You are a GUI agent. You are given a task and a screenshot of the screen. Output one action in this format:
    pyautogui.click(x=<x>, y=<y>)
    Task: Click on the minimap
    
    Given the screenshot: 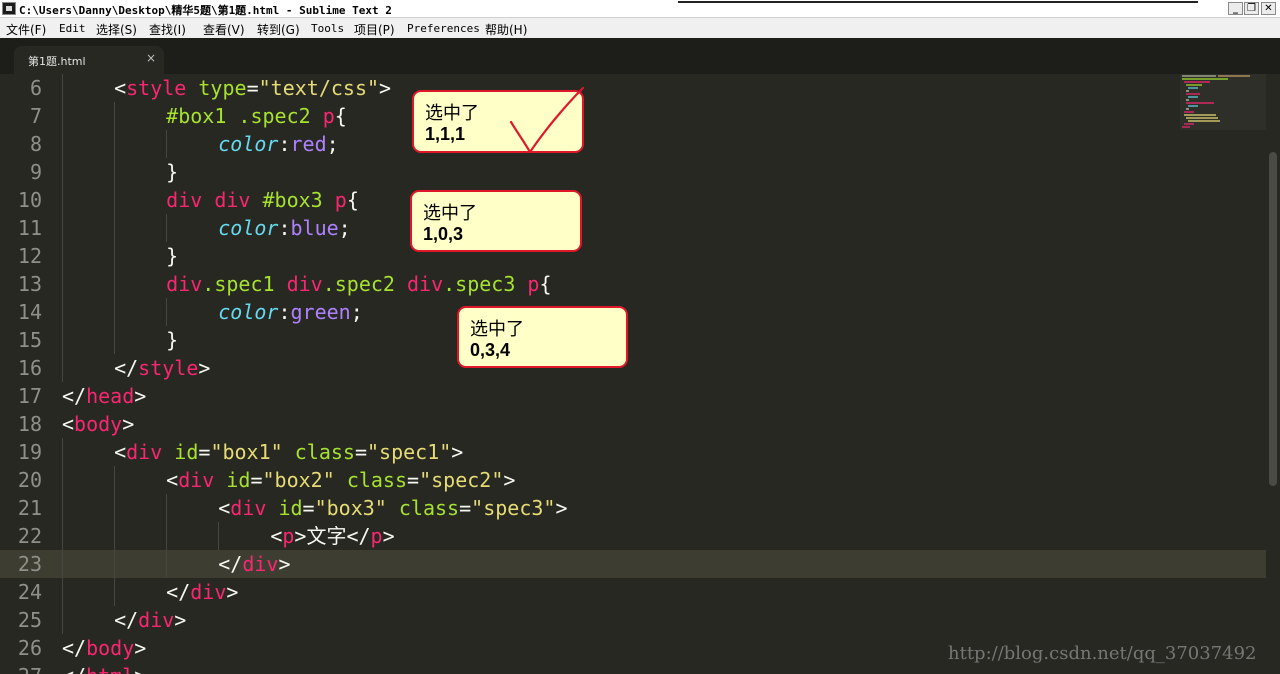 What is the action you would take?
    pyautogui.click(x=1223, y=102)
    